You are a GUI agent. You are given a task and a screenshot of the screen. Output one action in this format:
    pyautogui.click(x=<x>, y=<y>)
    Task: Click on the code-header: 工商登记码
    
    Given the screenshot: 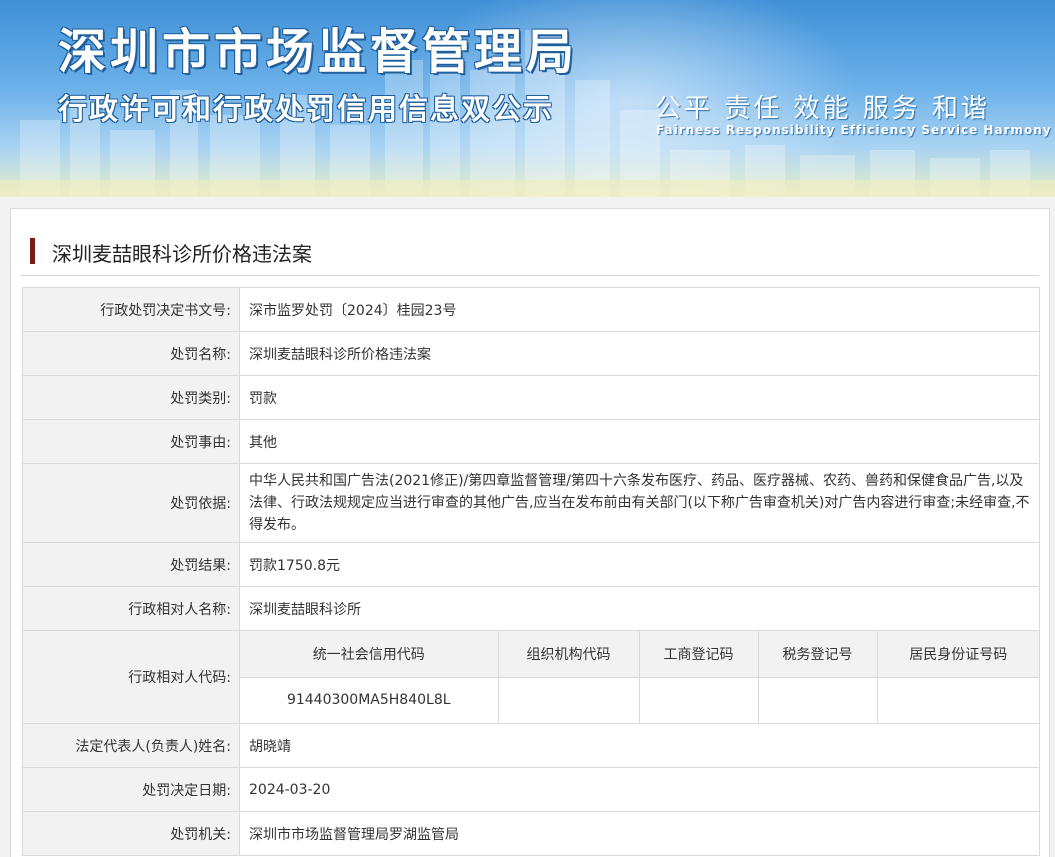 What is the action you would take?
    pyautogui.click(x=698, y=654)
    